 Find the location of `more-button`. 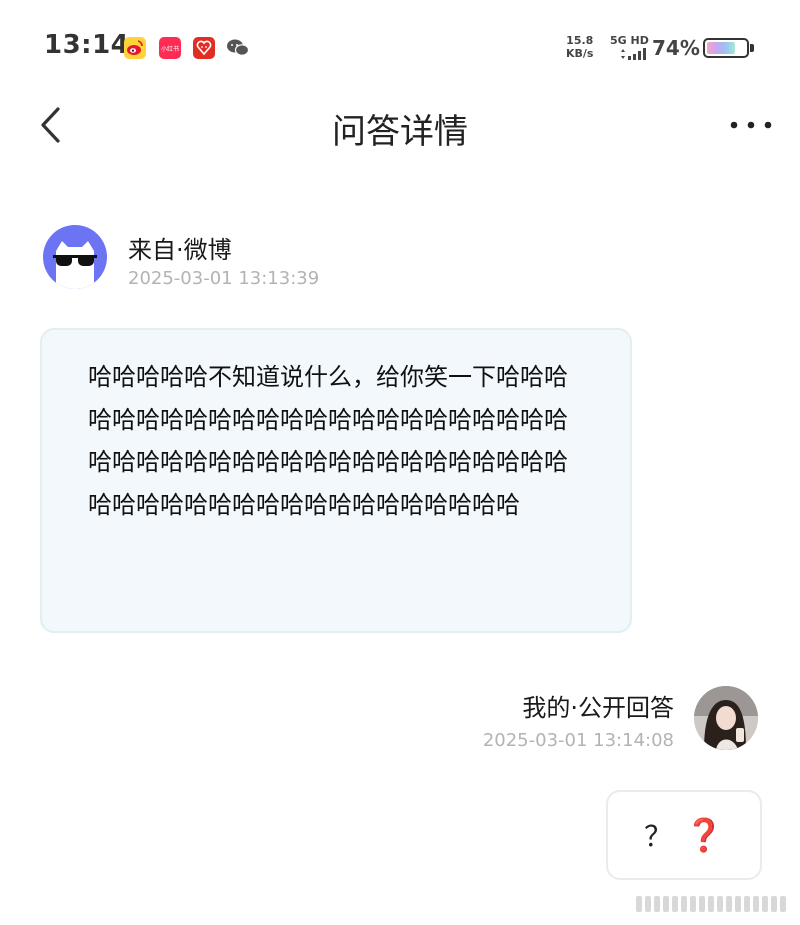

more-button is located at coordinates (751, 125).